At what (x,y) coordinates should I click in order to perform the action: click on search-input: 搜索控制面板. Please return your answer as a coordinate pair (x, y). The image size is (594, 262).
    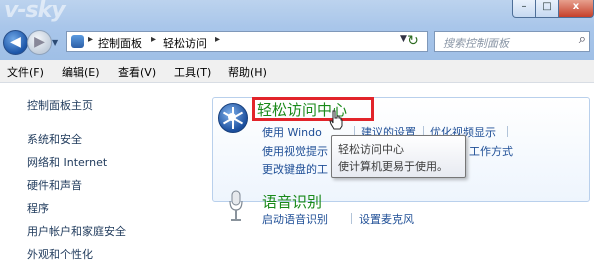
    Looking at the image, I should click on (476, 43).